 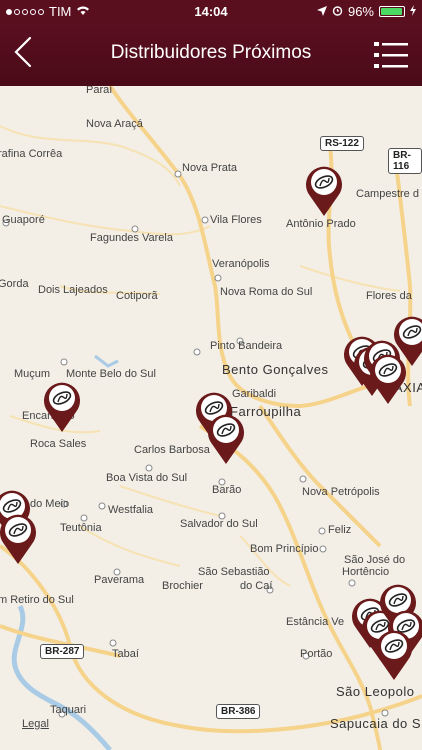 I want to click on map-label: Gorda, so click(x=14, y=284).